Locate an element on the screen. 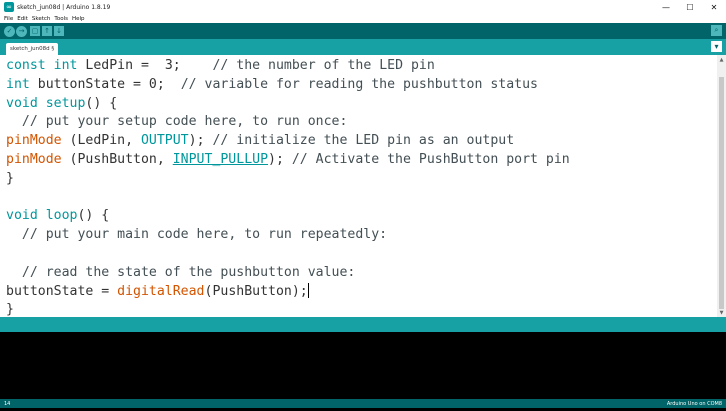  save-sketch-button: ↓ is located at coordinates (59, 31).